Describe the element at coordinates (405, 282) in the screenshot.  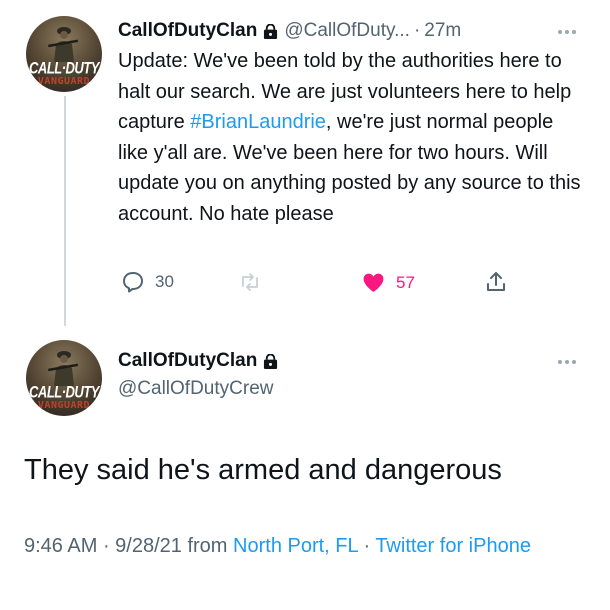
I see `like-count: 57` at that location.